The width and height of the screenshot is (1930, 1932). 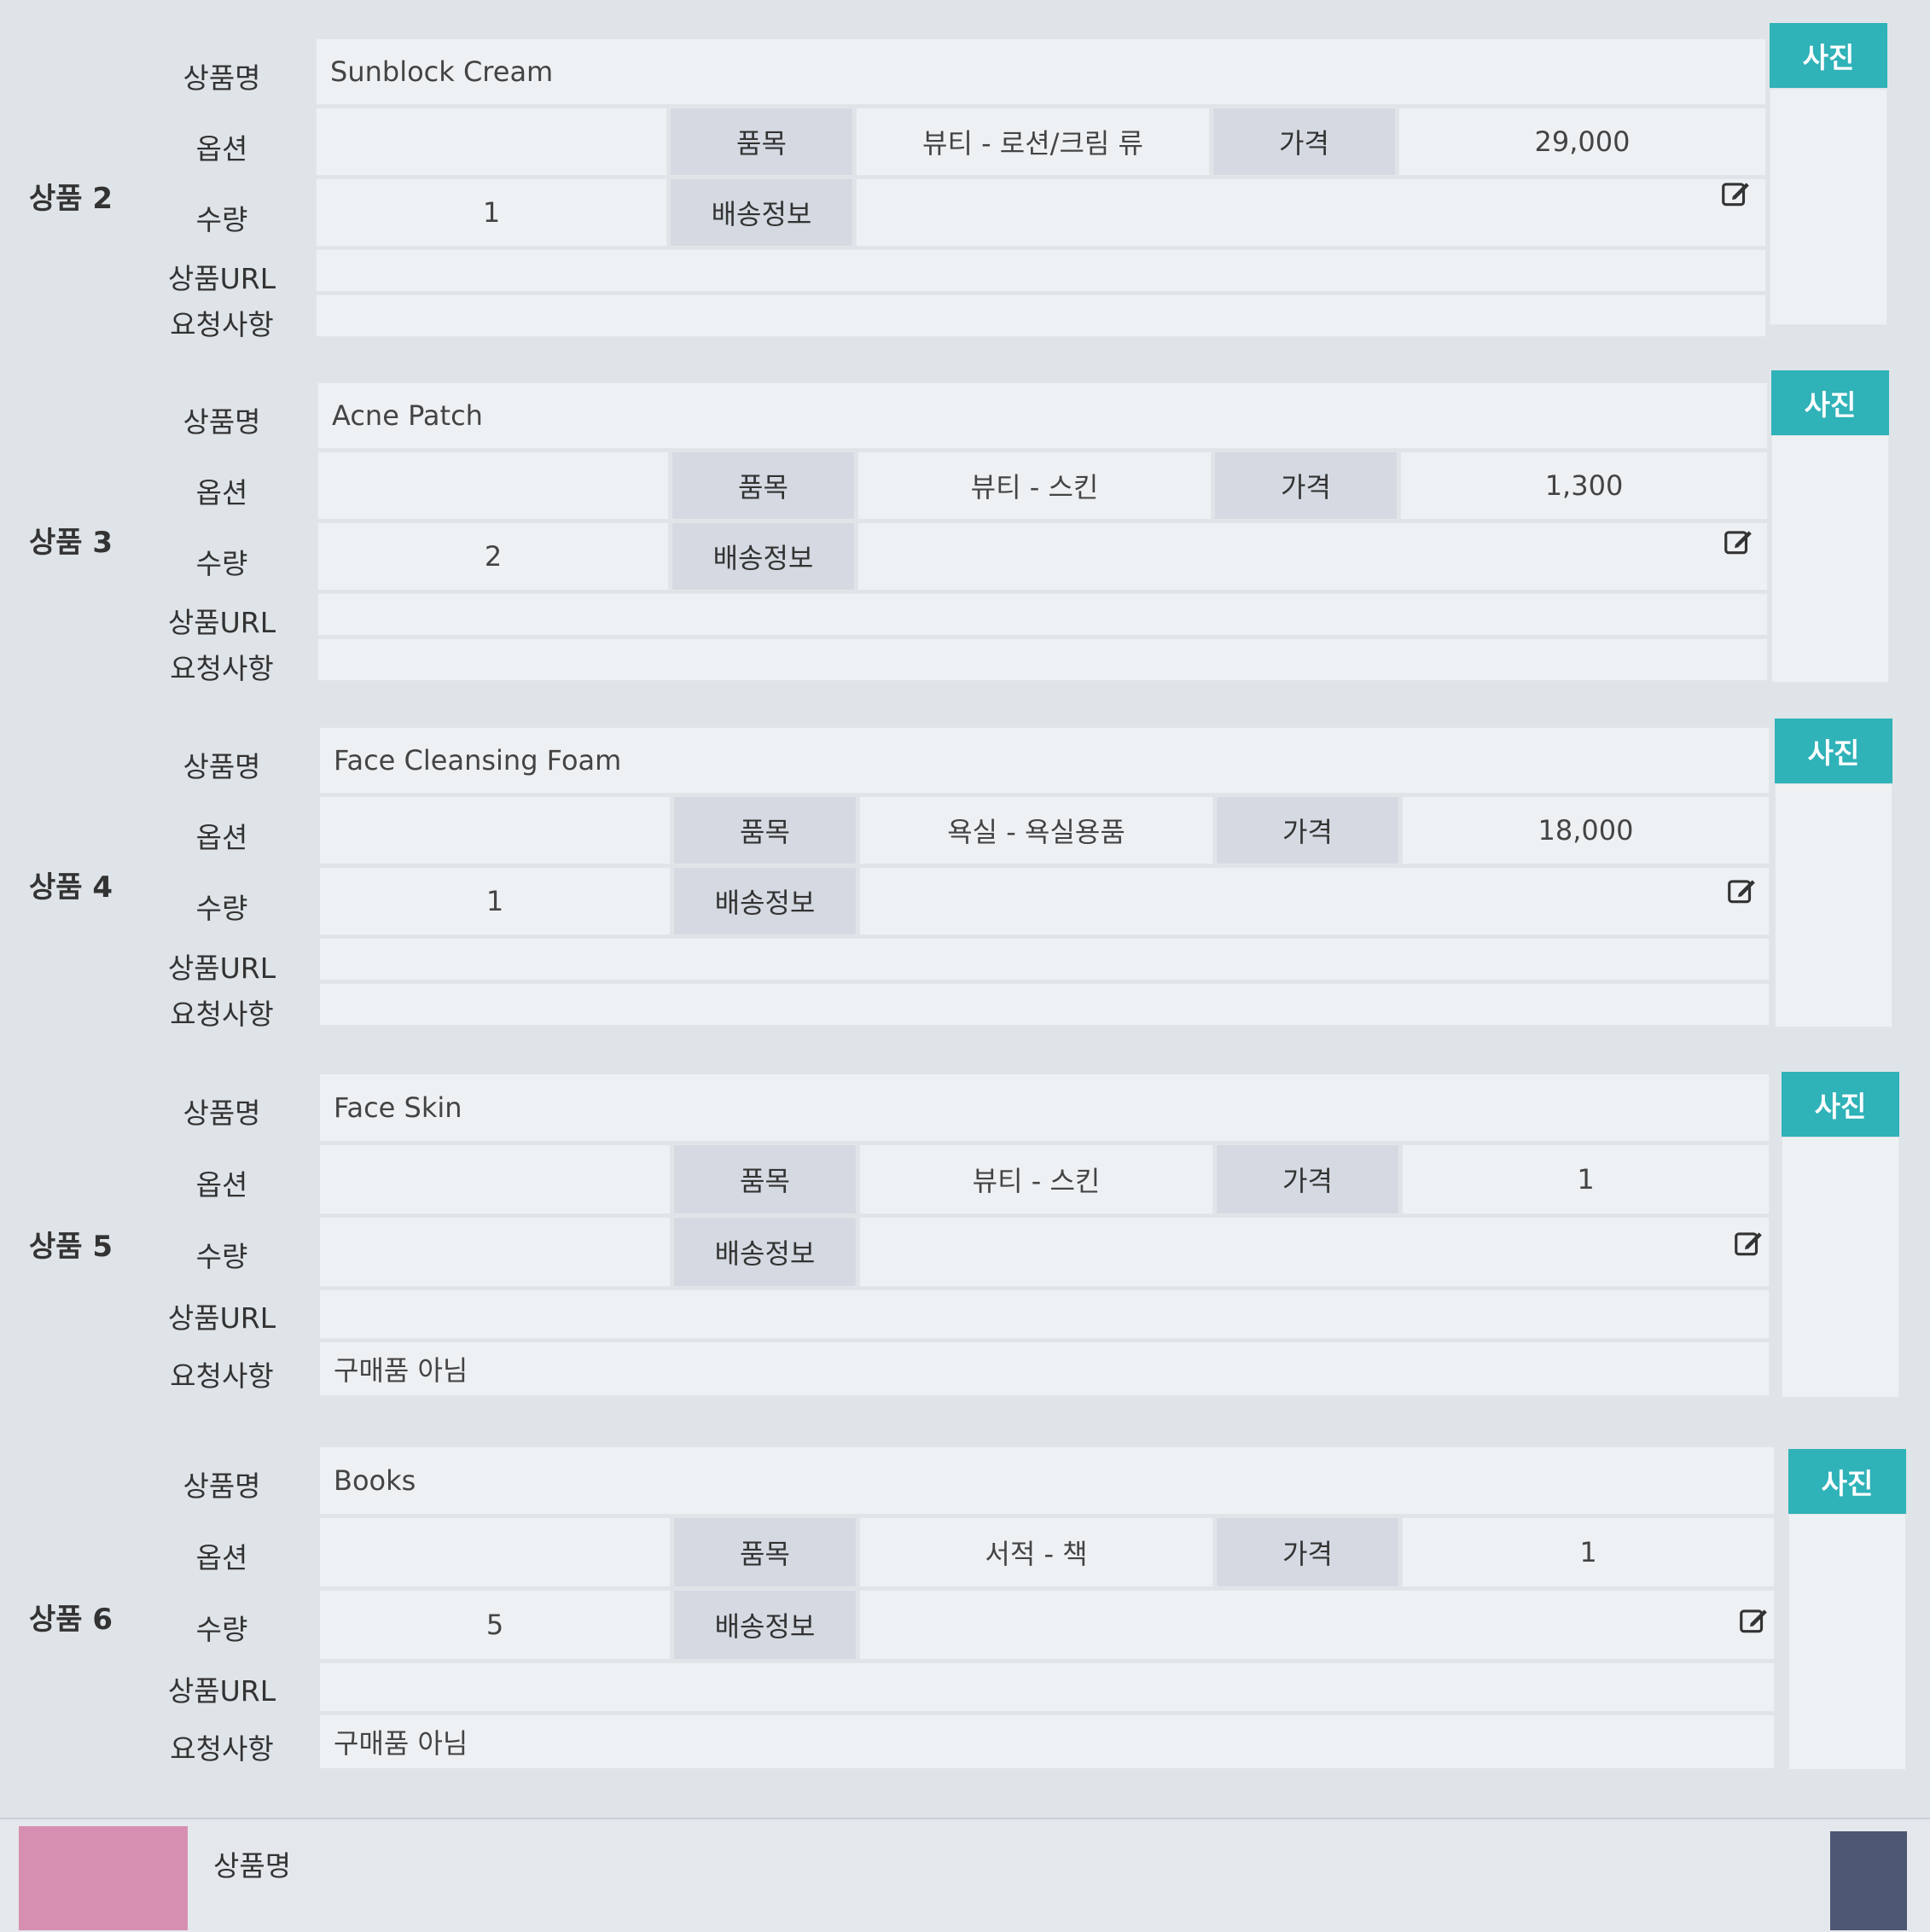 What do you see at coordinates (1047, 1480) in the screenshot?
I see `name-field: Books` at bounding box center [1047, 1480].